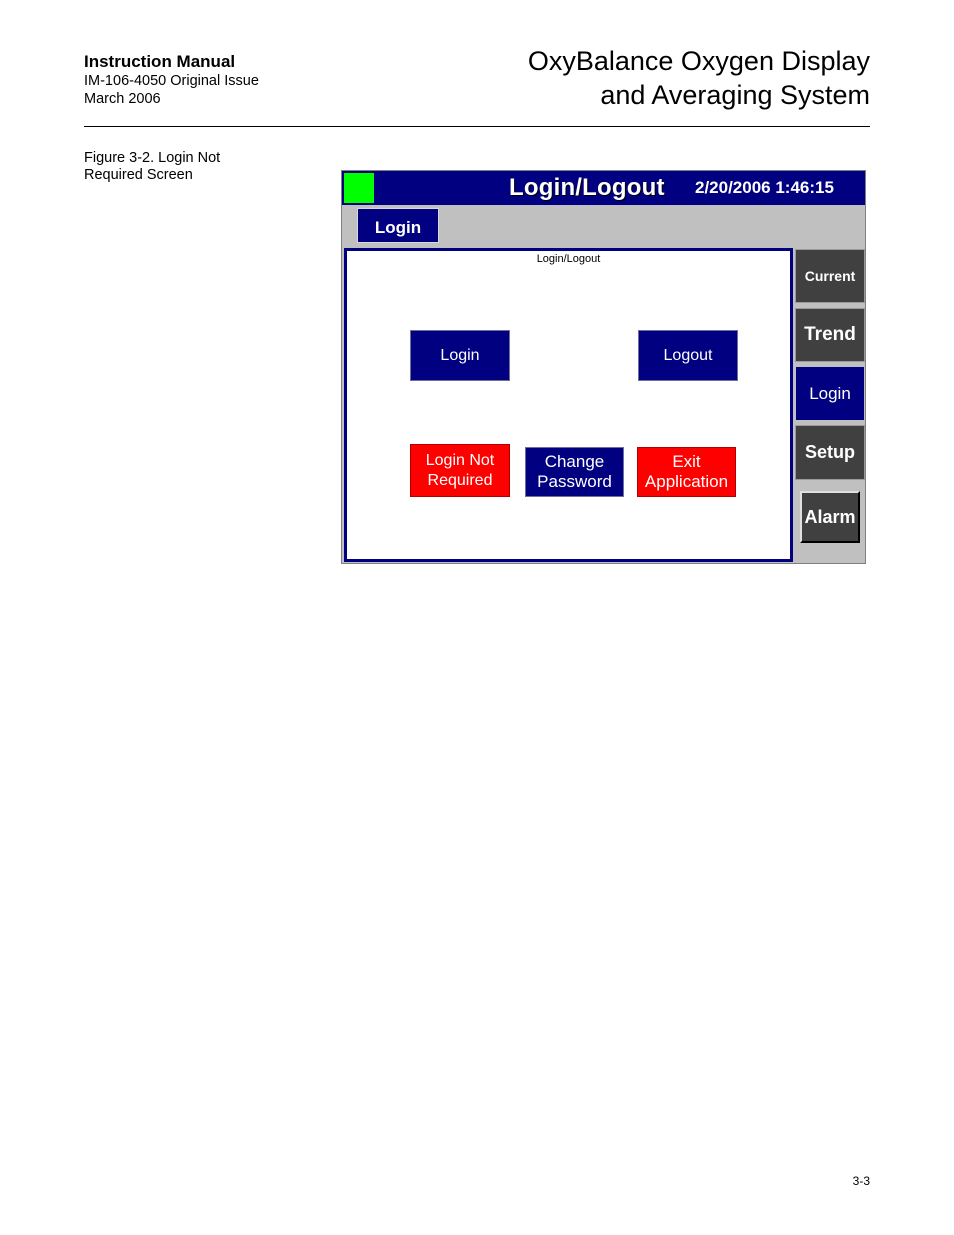  I want to click on doc-id: IM-106-4050 Original Issue, so click(171, 81).